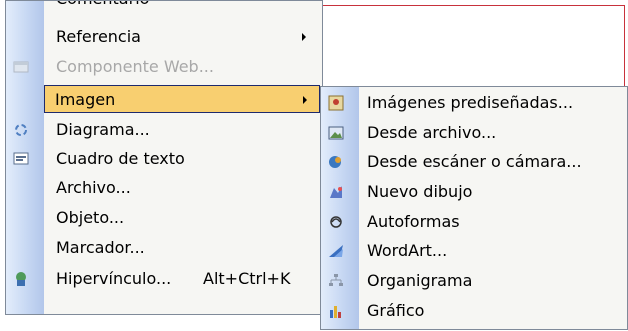  I want to click on diagram-icon, so click(21, 130).